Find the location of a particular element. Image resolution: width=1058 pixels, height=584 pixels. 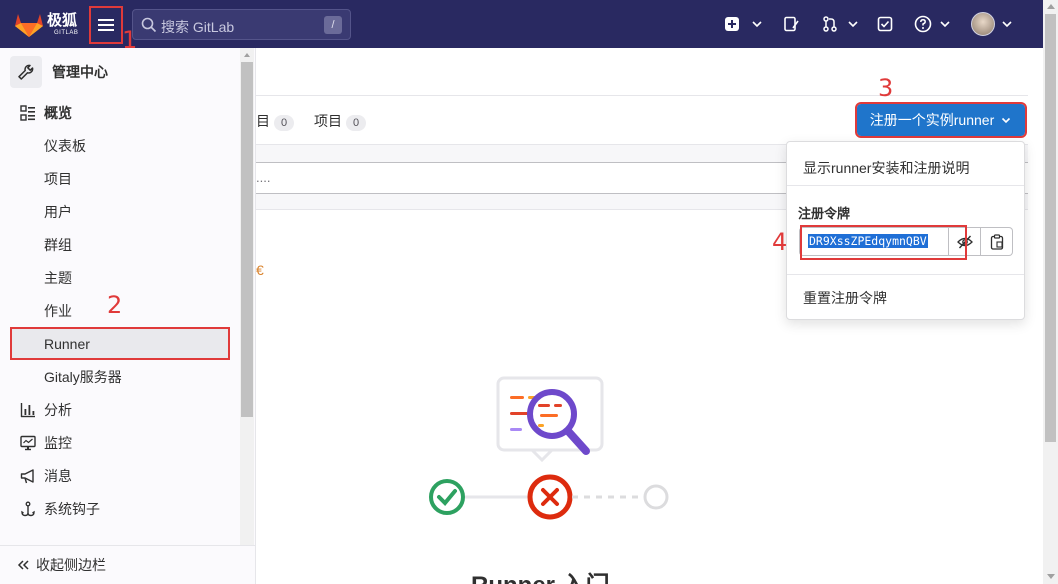

divider is located at coordinates (642, 95).